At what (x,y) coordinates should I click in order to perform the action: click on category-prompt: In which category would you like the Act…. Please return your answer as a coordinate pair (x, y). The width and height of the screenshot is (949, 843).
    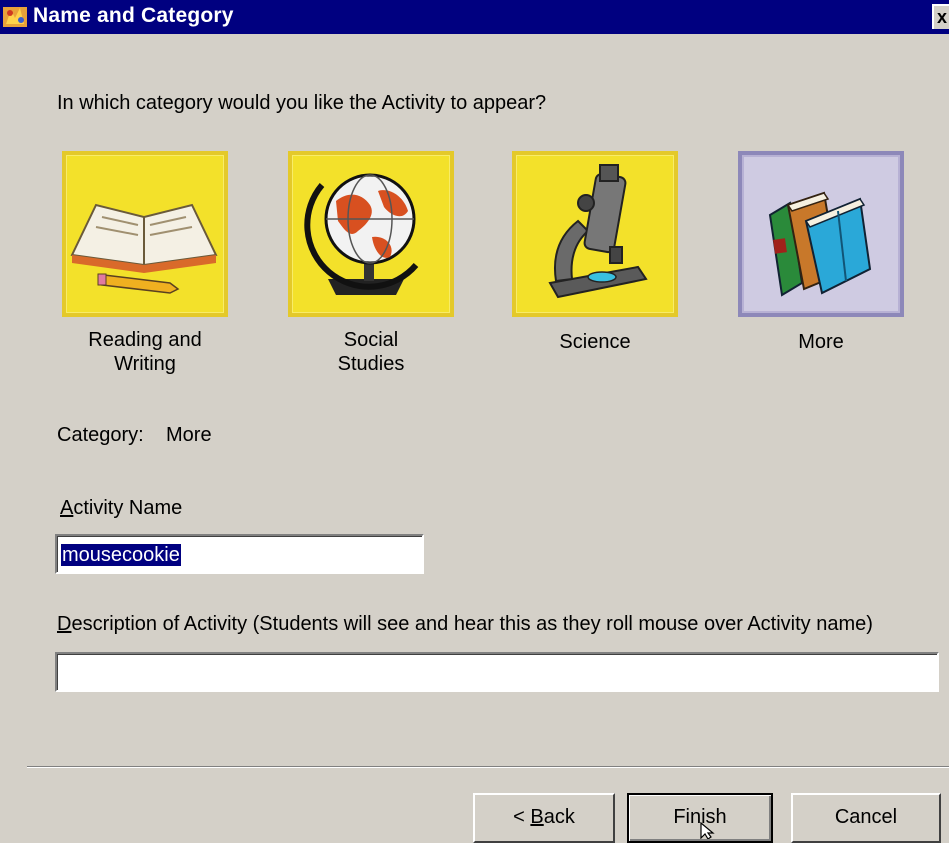
    Looking at the image, I should click on (302, 103).